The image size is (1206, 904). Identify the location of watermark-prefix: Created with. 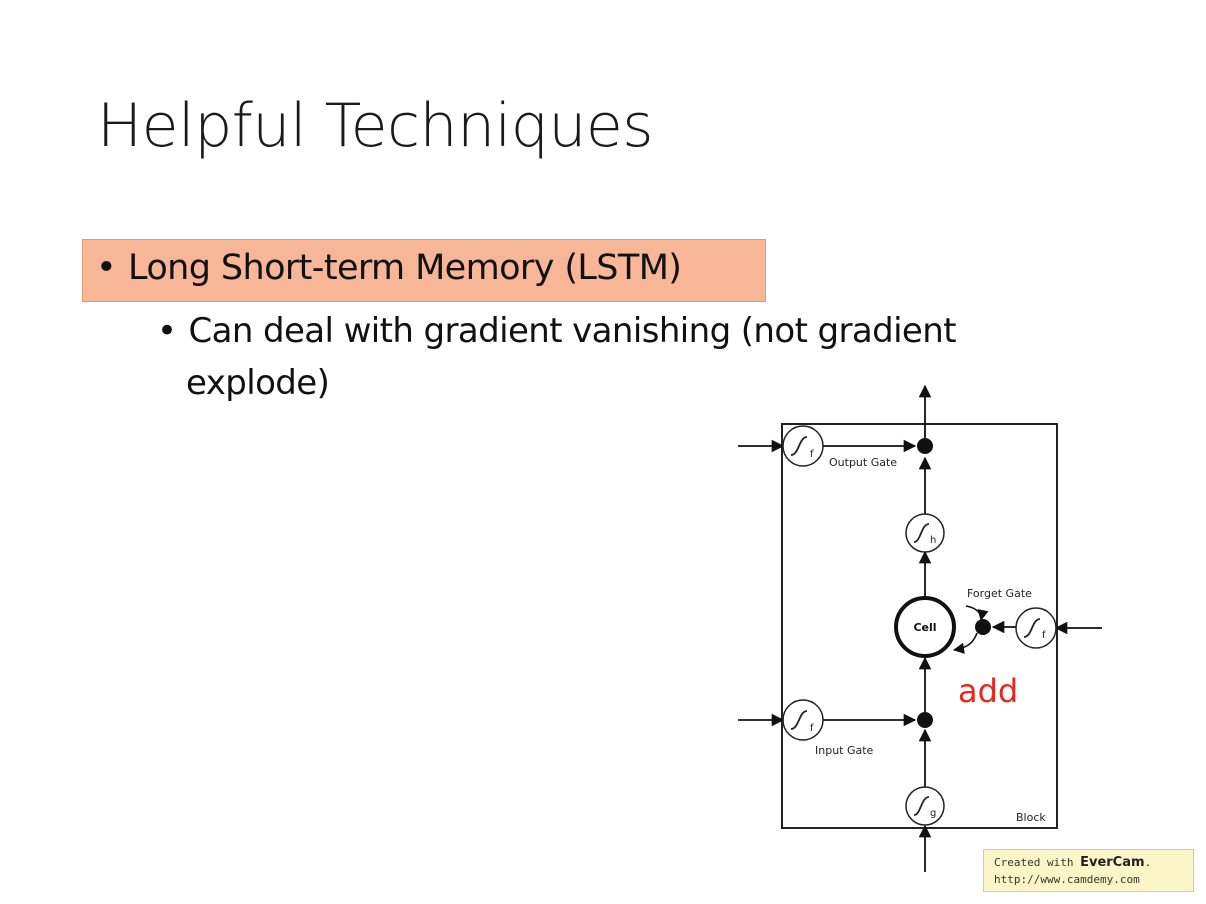
(1037, 862).